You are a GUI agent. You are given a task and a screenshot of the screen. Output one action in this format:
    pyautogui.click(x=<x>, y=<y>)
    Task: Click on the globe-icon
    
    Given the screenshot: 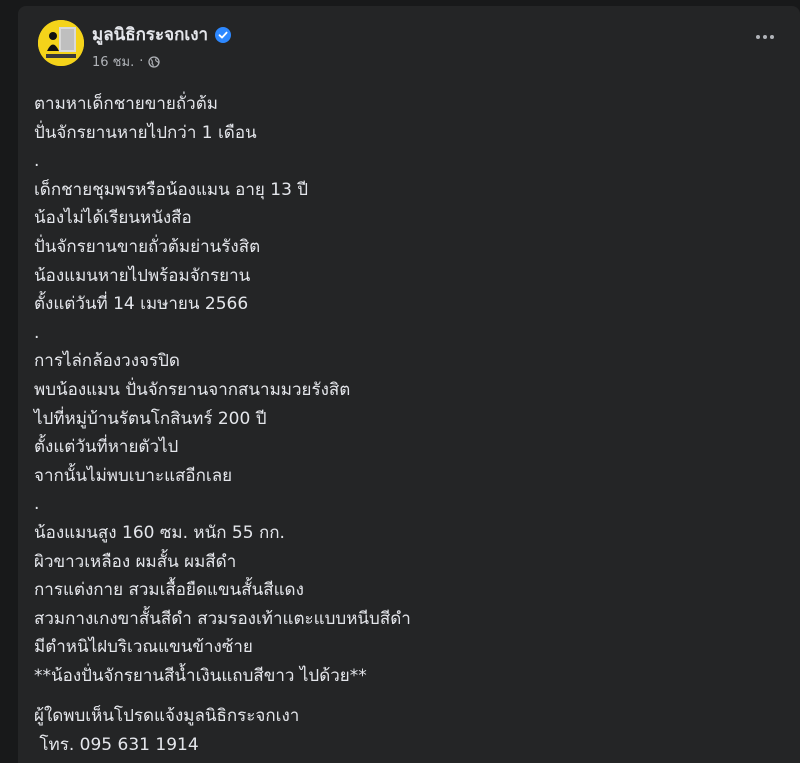 What is the action you would take?
    pyautogui.click(x=154, y=61)
    